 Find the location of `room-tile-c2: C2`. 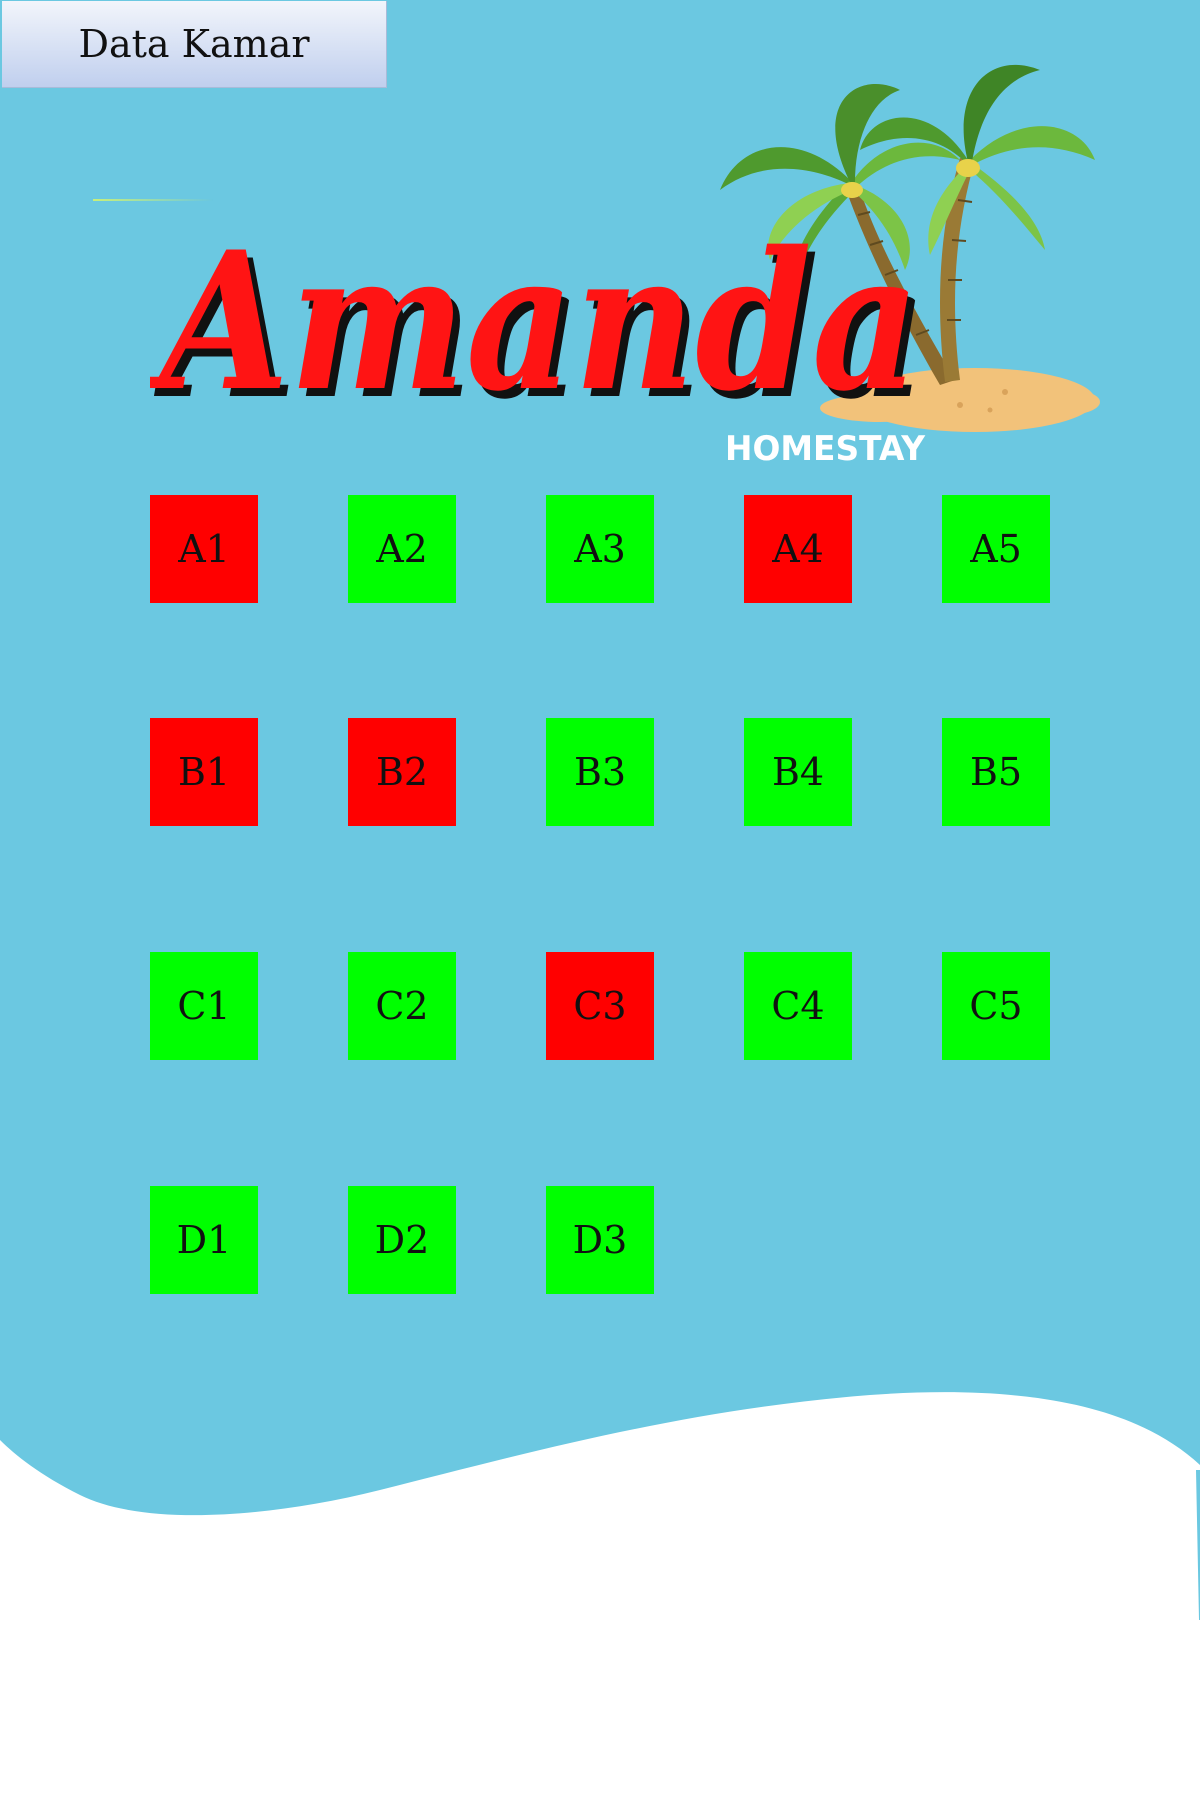

room-tile-c2: C2 is located at coordinates (402, 1006).